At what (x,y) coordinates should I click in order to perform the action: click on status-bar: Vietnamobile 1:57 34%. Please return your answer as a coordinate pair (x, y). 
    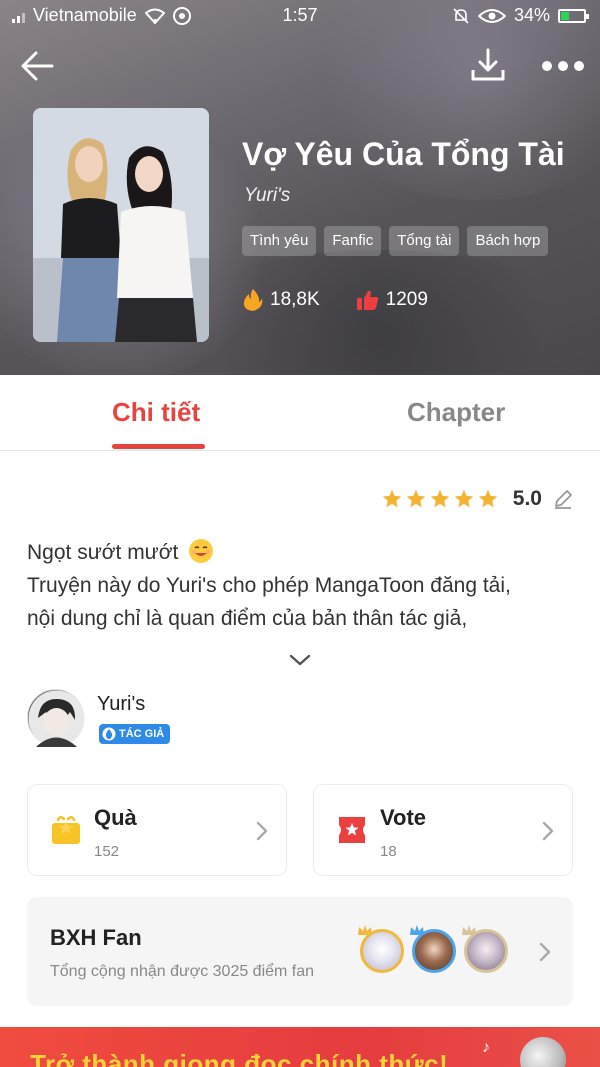
    Looking at the image, I should click on (300, 16).